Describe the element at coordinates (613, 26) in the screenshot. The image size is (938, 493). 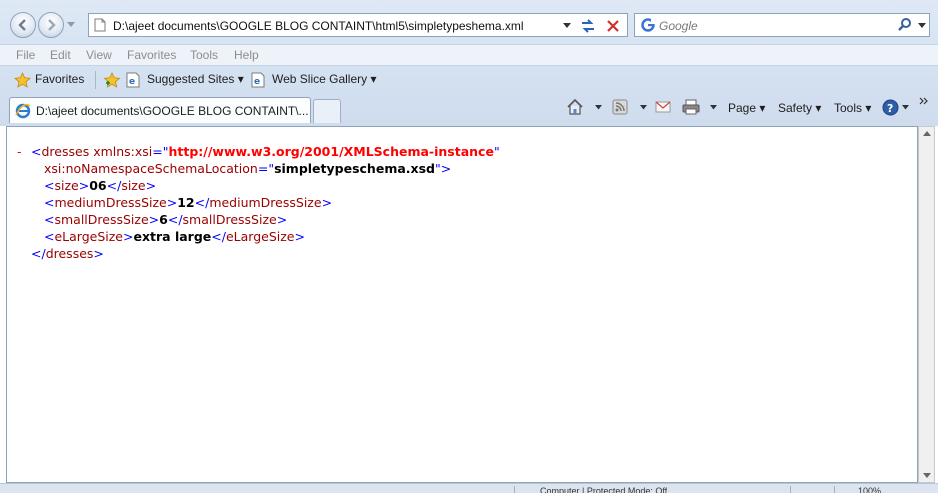
I see `stop-icon` at that location.